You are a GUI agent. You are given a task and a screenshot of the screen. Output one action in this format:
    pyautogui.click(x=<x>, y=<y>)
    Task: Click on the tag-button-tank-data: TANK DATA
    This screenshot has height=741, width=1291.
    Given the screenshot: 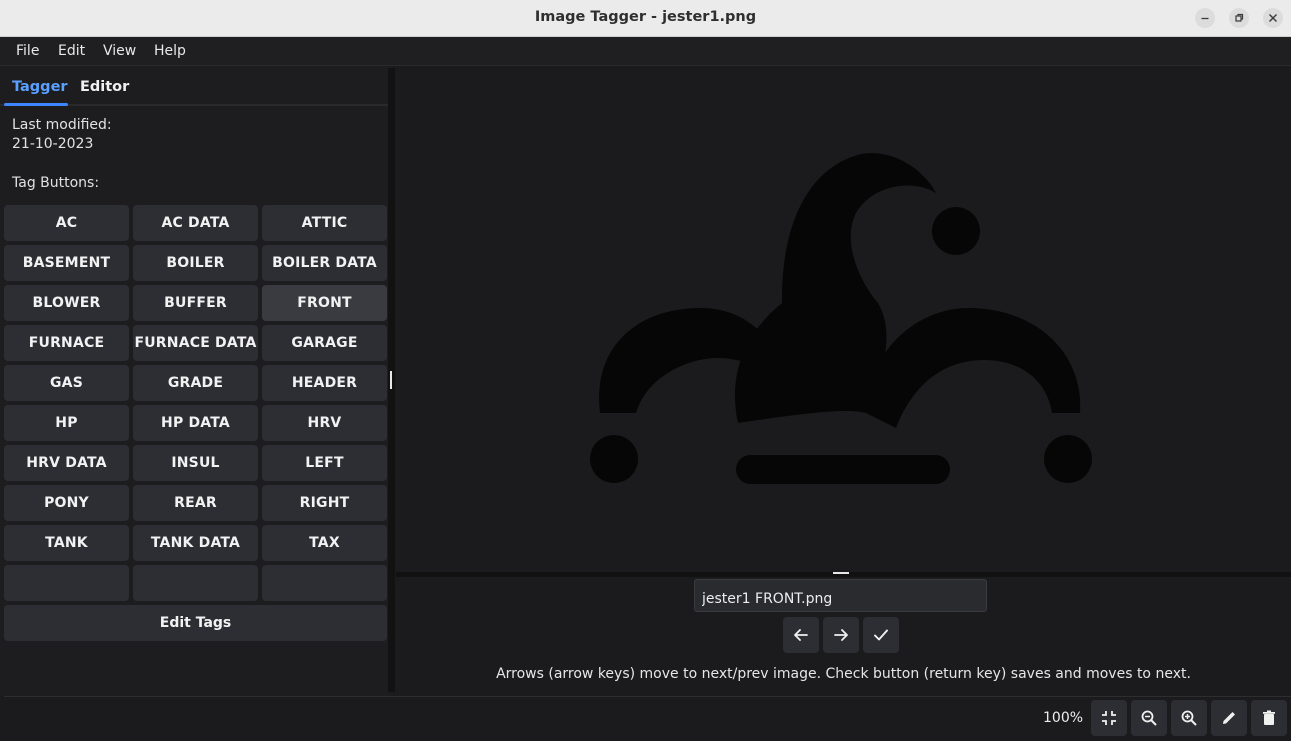 What is the action you would take?
    pyautogui.click(x=195, y=543)
    